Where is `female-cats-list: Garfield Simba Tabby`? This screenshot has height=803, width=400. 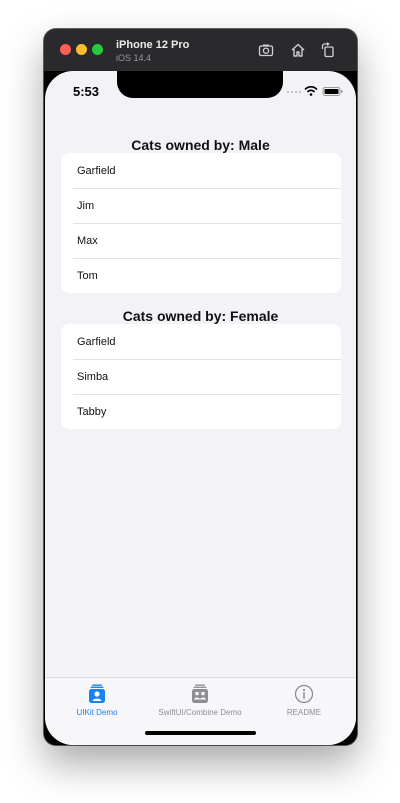
female-cats-list: Garfield Simba Tabby is located at coordinates (201, 376).